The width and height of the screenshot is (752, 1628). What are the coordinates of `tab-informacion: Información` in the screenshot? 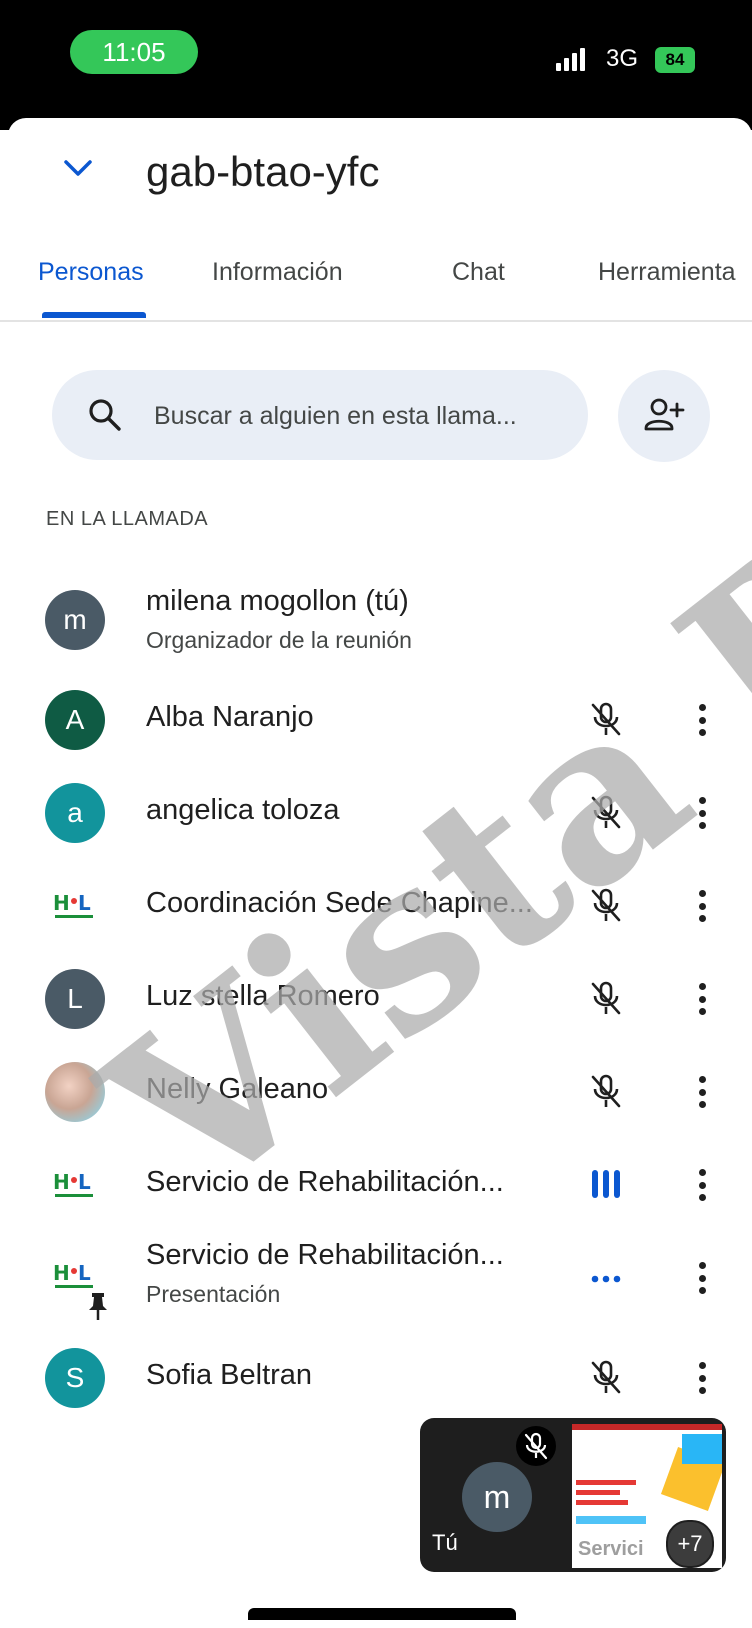 It's located at (277, 272).